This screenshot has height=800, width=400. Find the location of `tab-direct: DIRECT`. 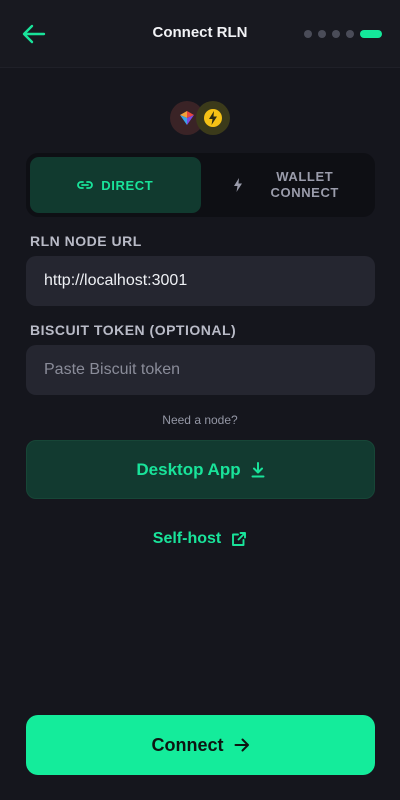

tab-direct: DIRECT is located at coordinates (115, 185).